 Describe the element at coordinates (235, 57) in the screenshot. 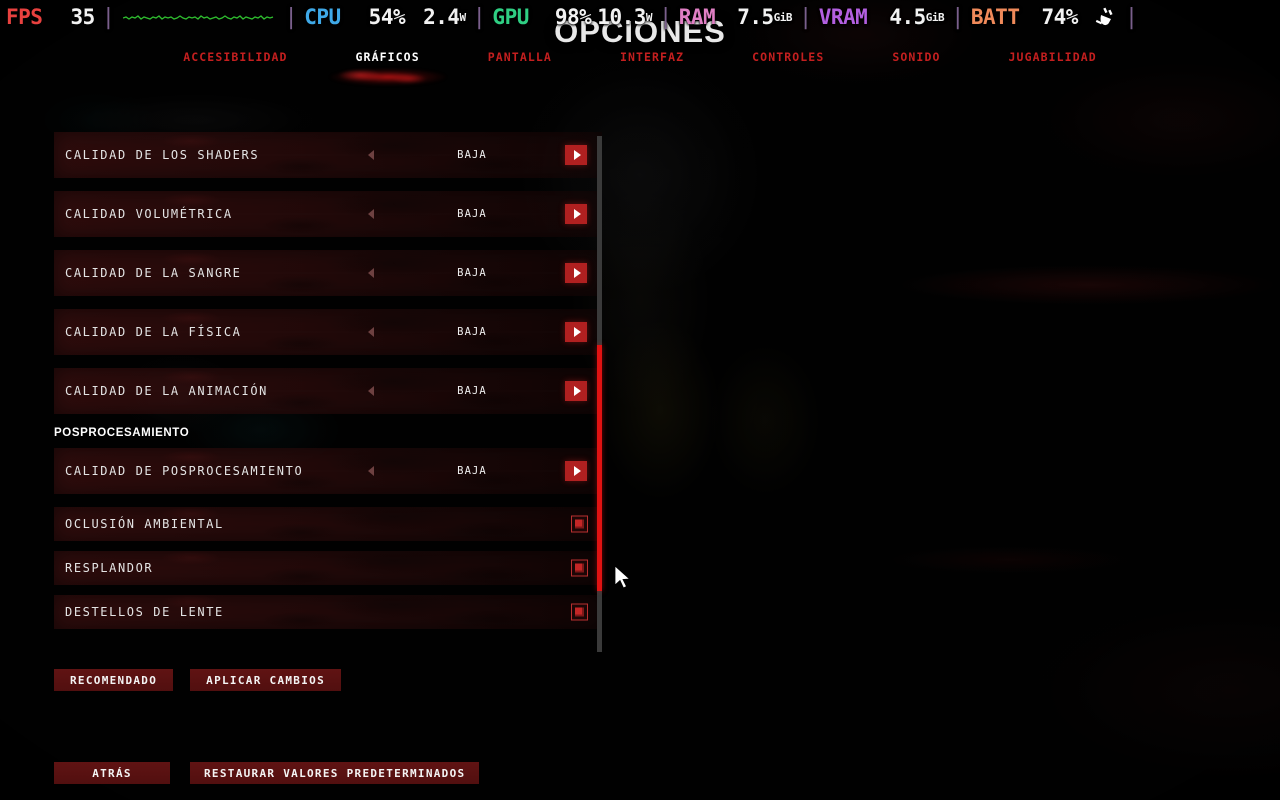

I see `tab-accesibilidad: ACCESIBILIDAD` at that location.